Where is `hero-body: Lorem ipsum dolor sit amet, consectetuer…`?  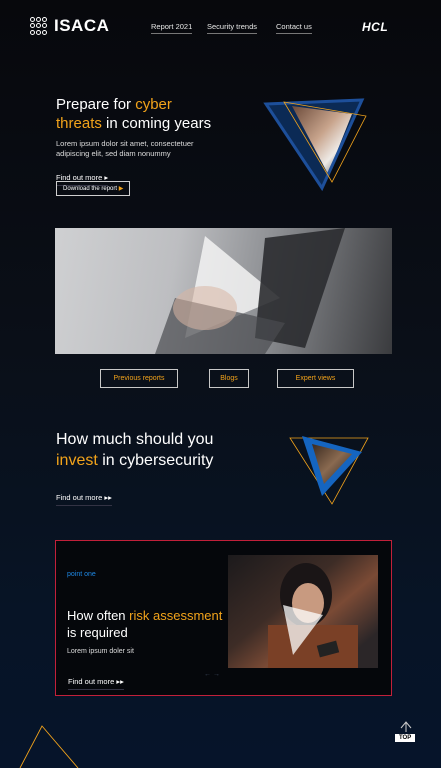 hero-body: Lorem ipsum dolor sit amet, consectetuer… is located at coordinates (125, 148).